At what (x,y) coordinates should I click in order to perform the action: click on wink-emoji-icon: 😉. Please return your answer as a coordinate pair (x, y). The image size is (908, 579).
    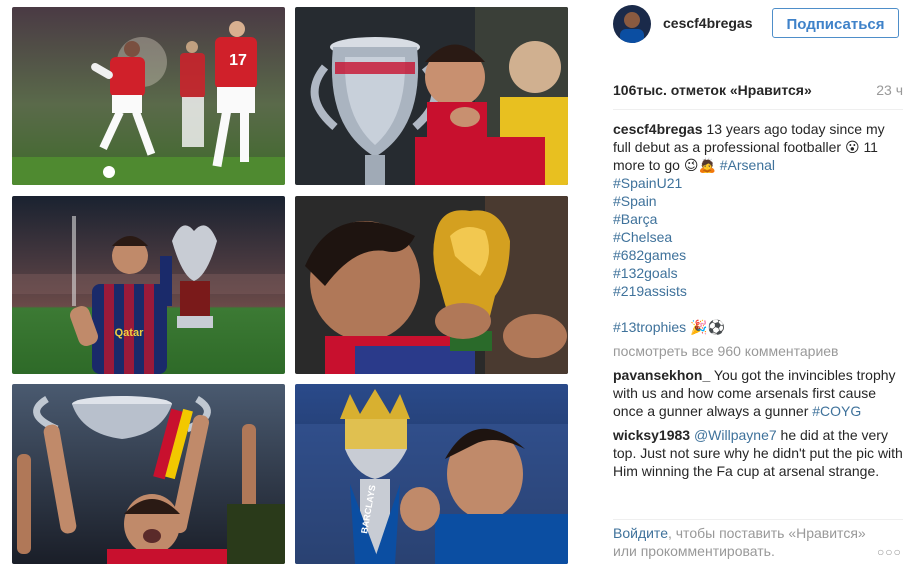
    Looking at the image, I should click on (691, 165).